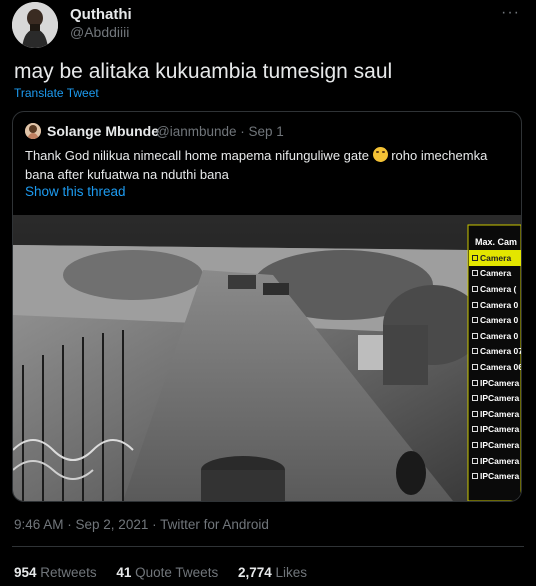 This screenshot has width=536, height=586. What do you see at coordinates (500, 460) in the screenshot?
I see `camera-label: IPCamera 05` at bounding box center [500, 460].